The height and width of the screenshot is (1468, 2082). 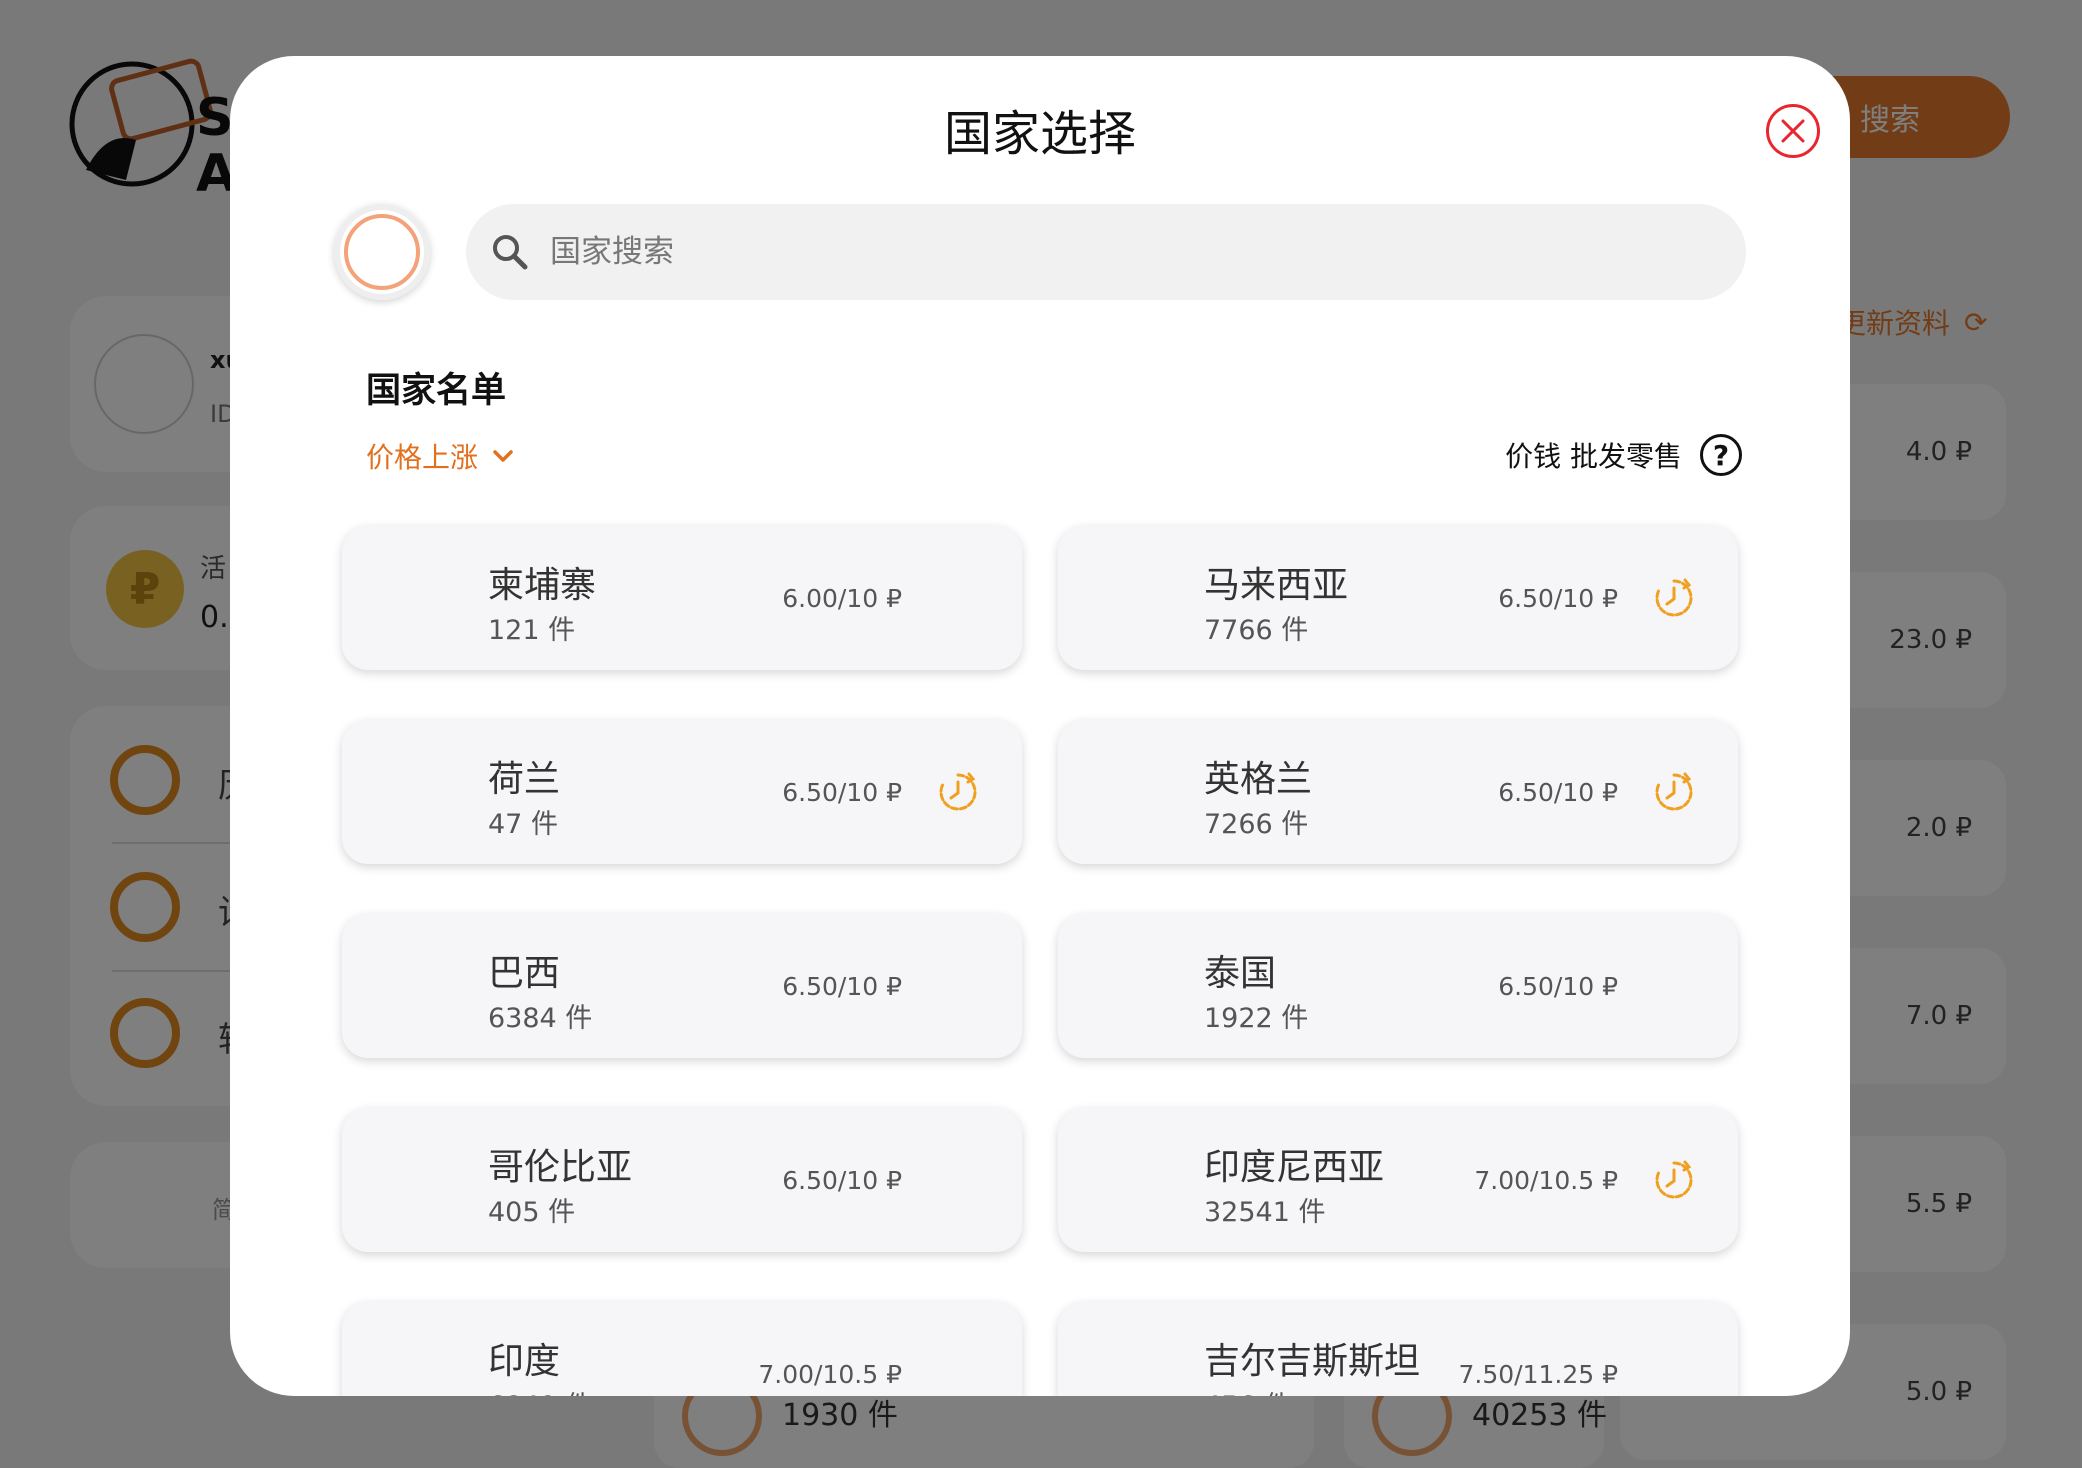 I want to click on country-count: 6849 件, so click(x=540, y=1390).